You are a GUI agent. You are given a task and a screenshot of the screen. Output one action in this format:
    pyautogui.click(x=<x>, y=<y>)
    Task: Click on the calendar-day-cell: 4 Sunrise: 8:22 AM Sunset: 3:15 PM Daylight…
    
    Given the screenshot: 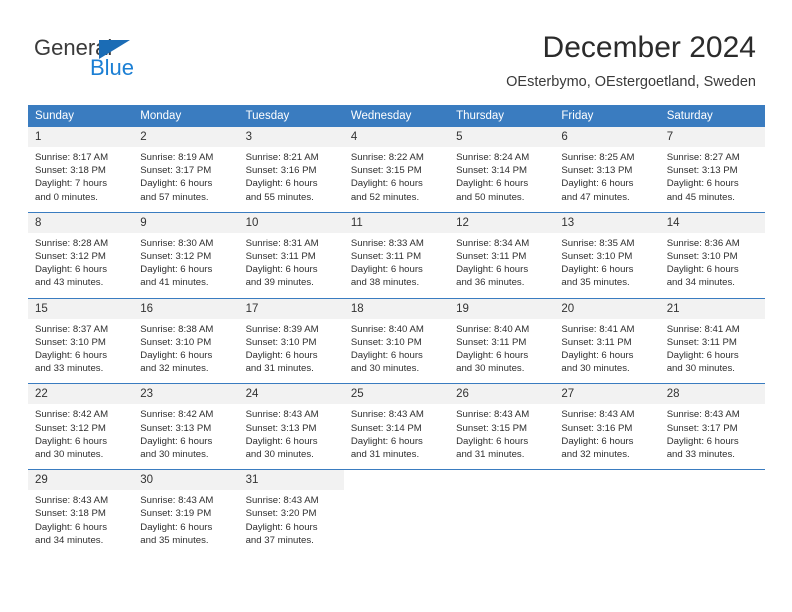 What is the action you would take?
    pyautogui.click(x=396, y=170)
    